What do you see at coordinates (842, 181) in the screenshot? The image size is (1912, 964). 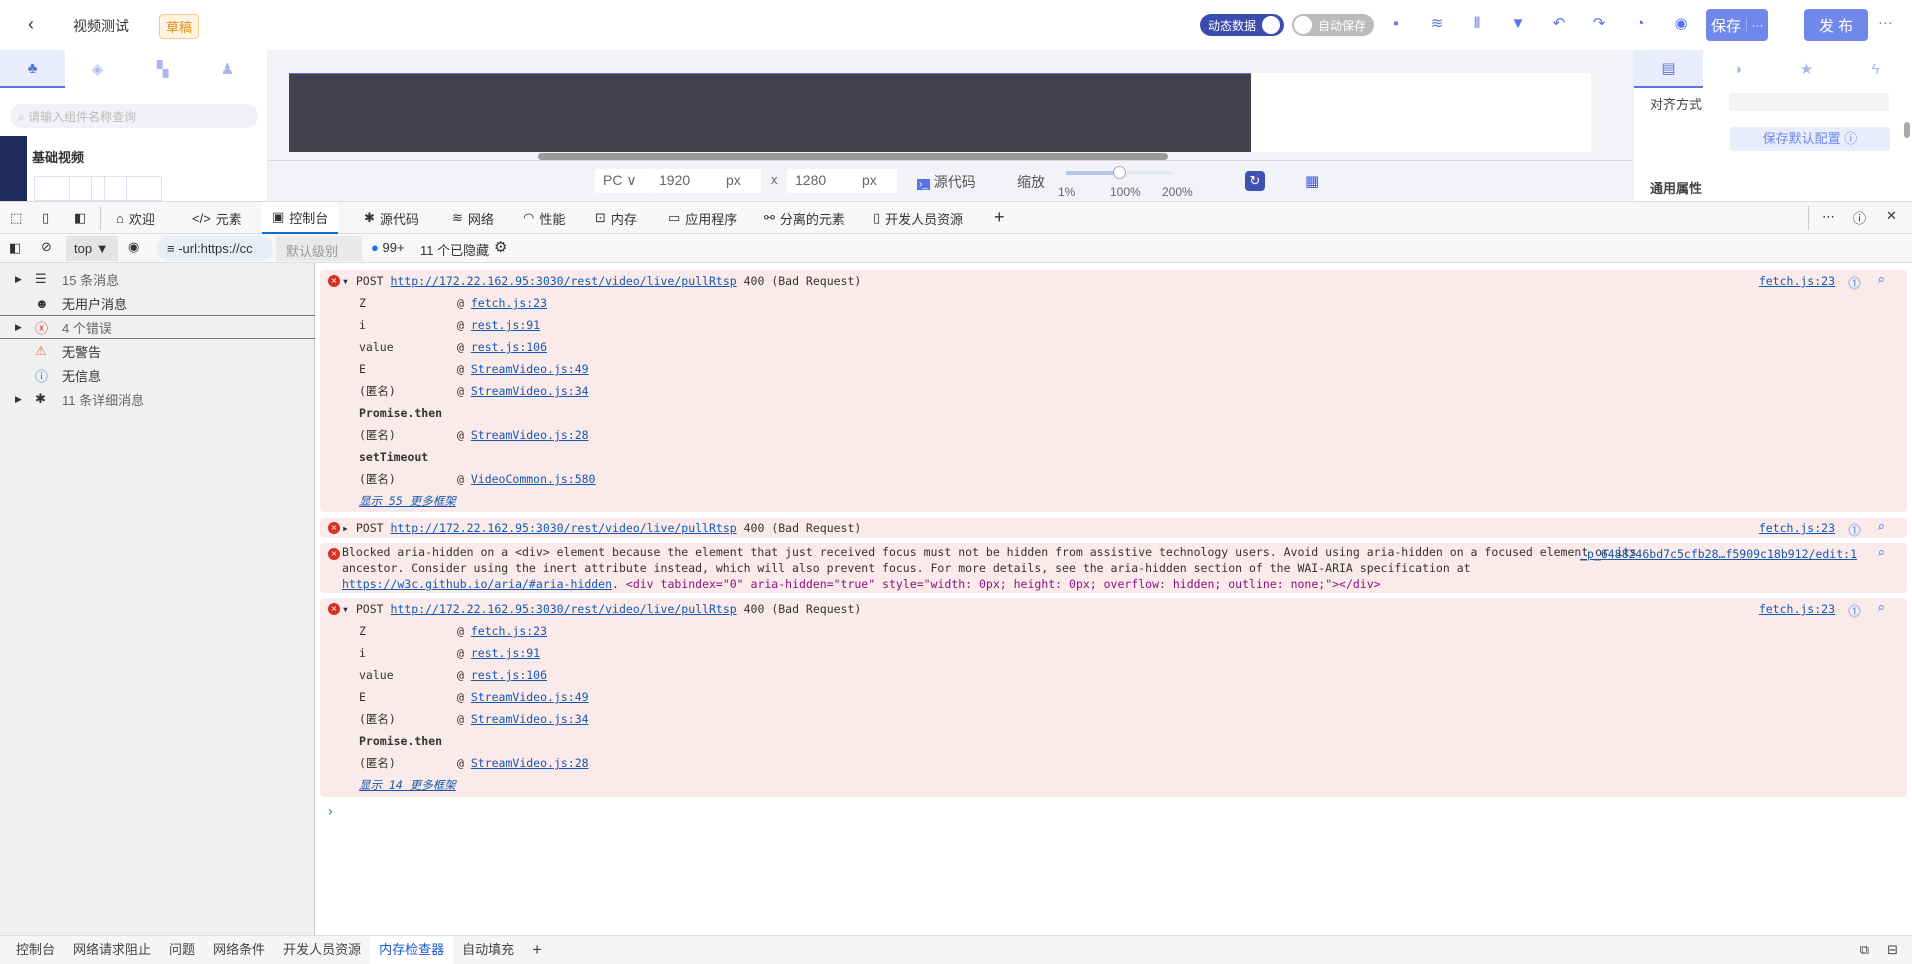 I see `height-input: 1280 px` at bounding box center [842, 181].